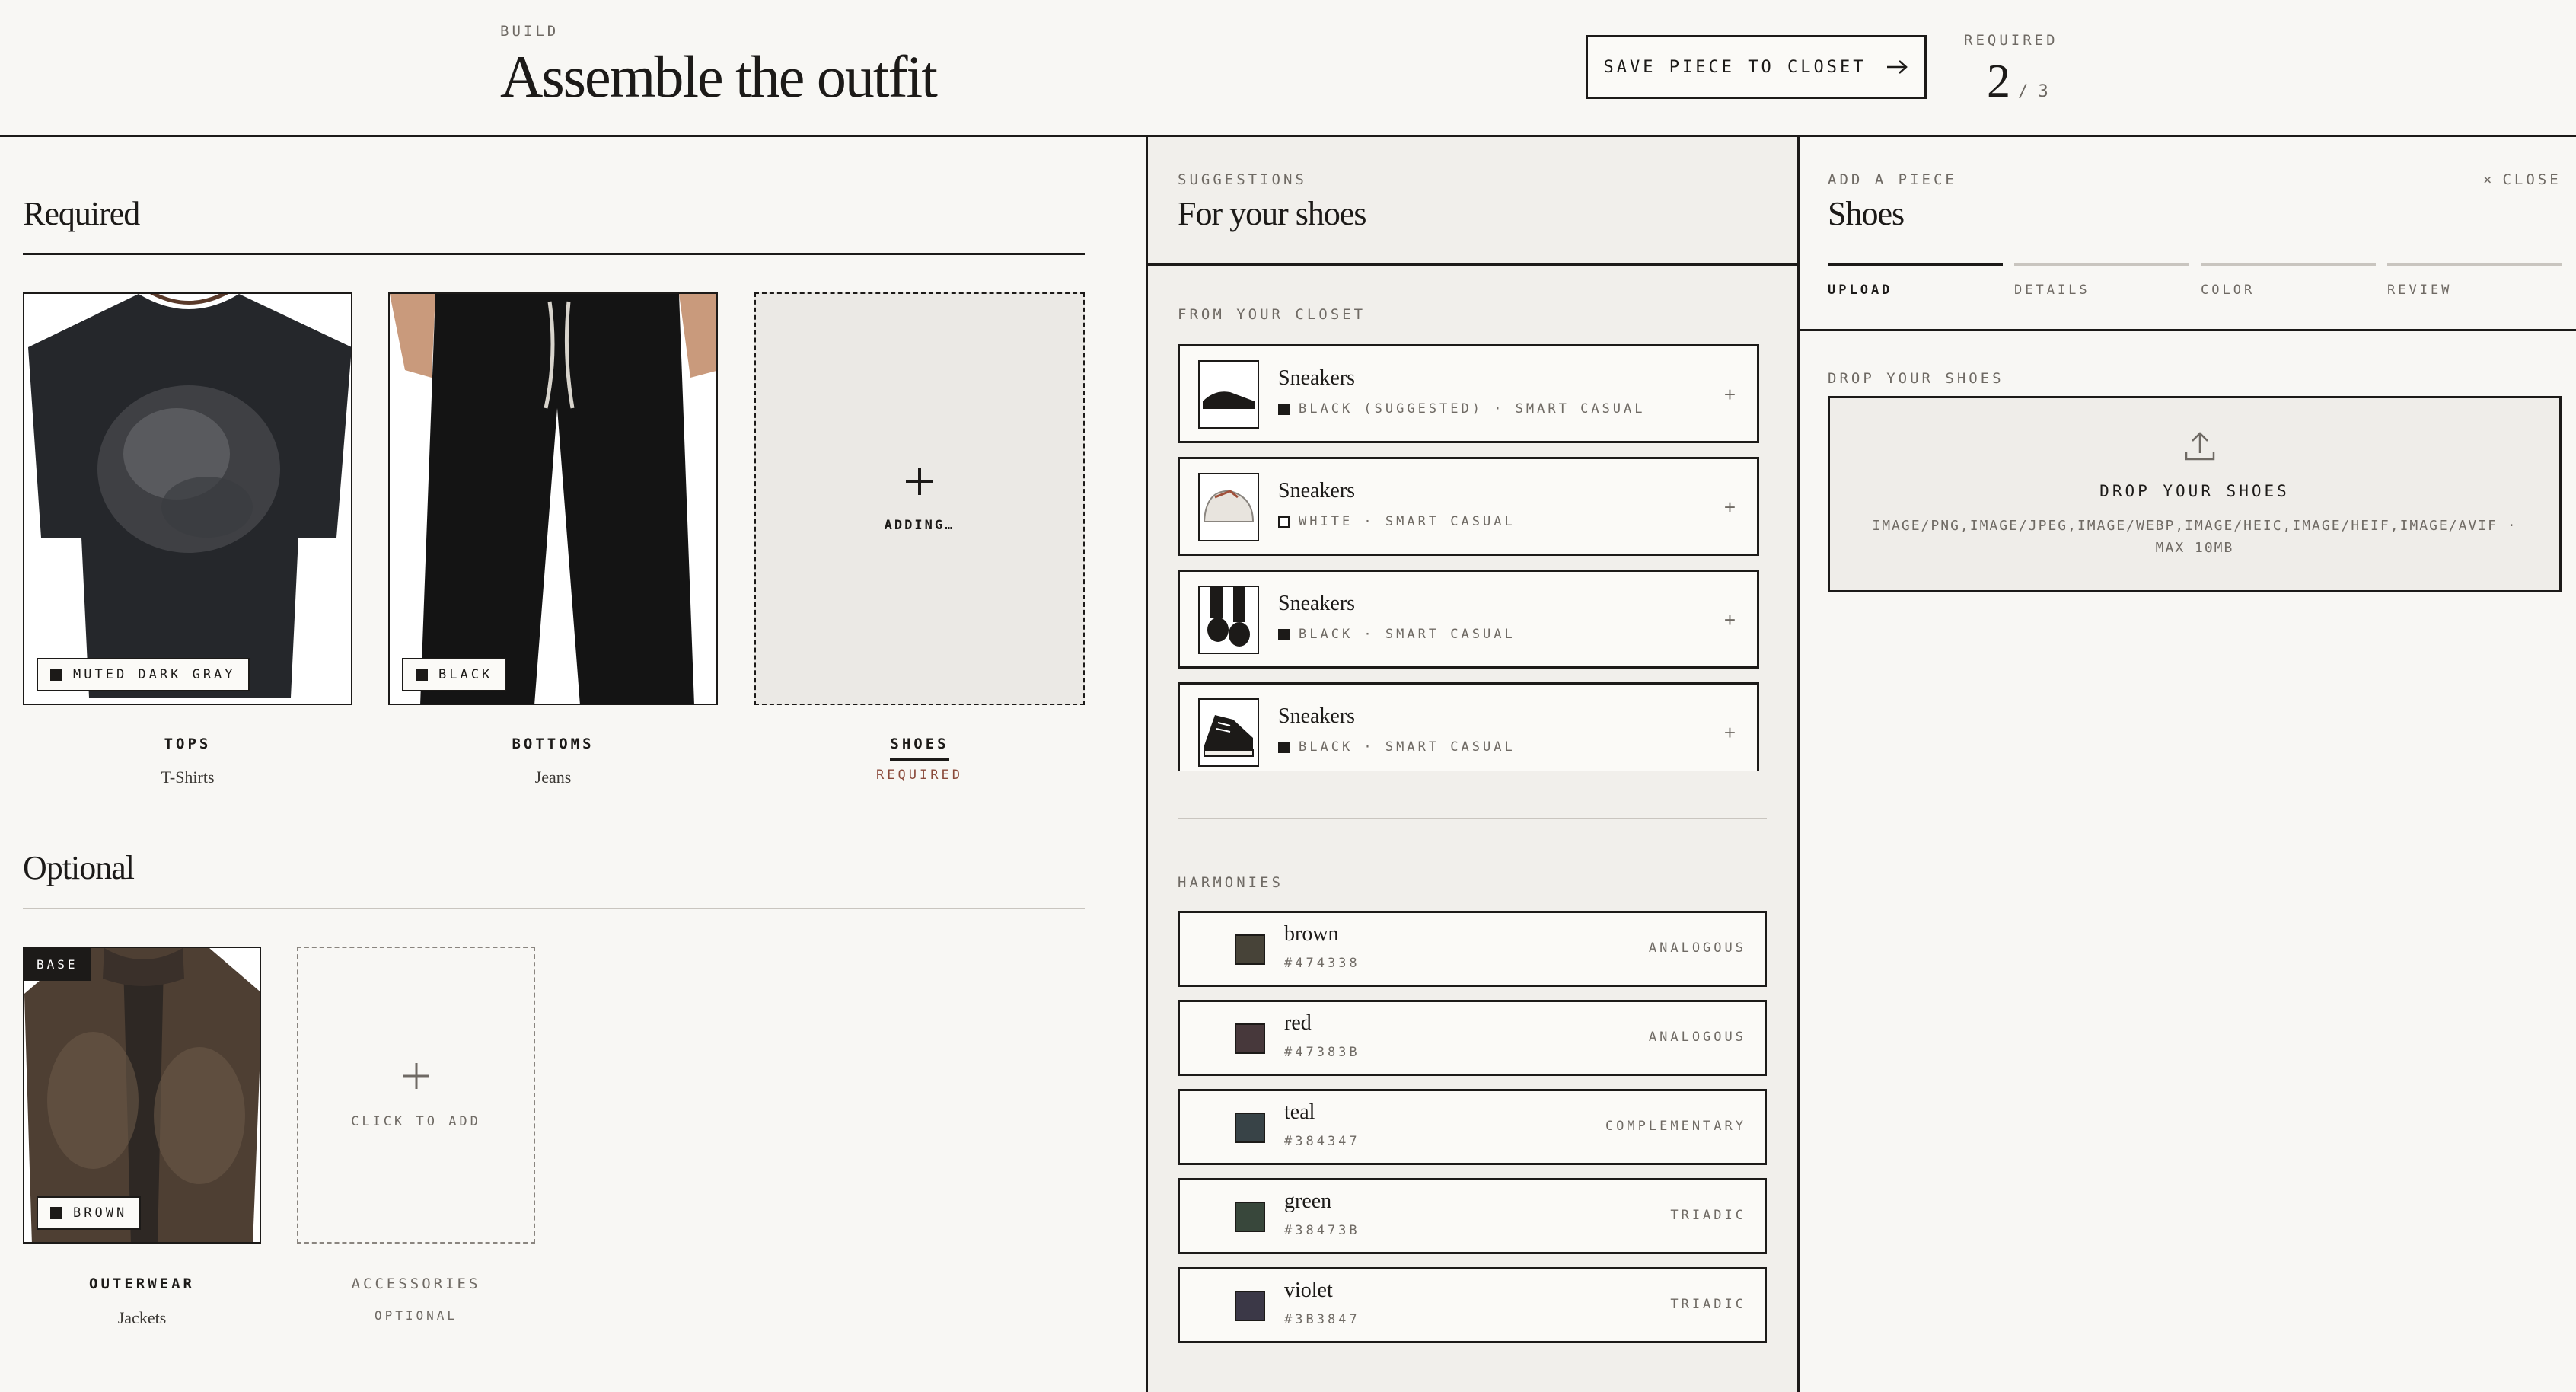  I want to click on top-header, so click(1288, 68).